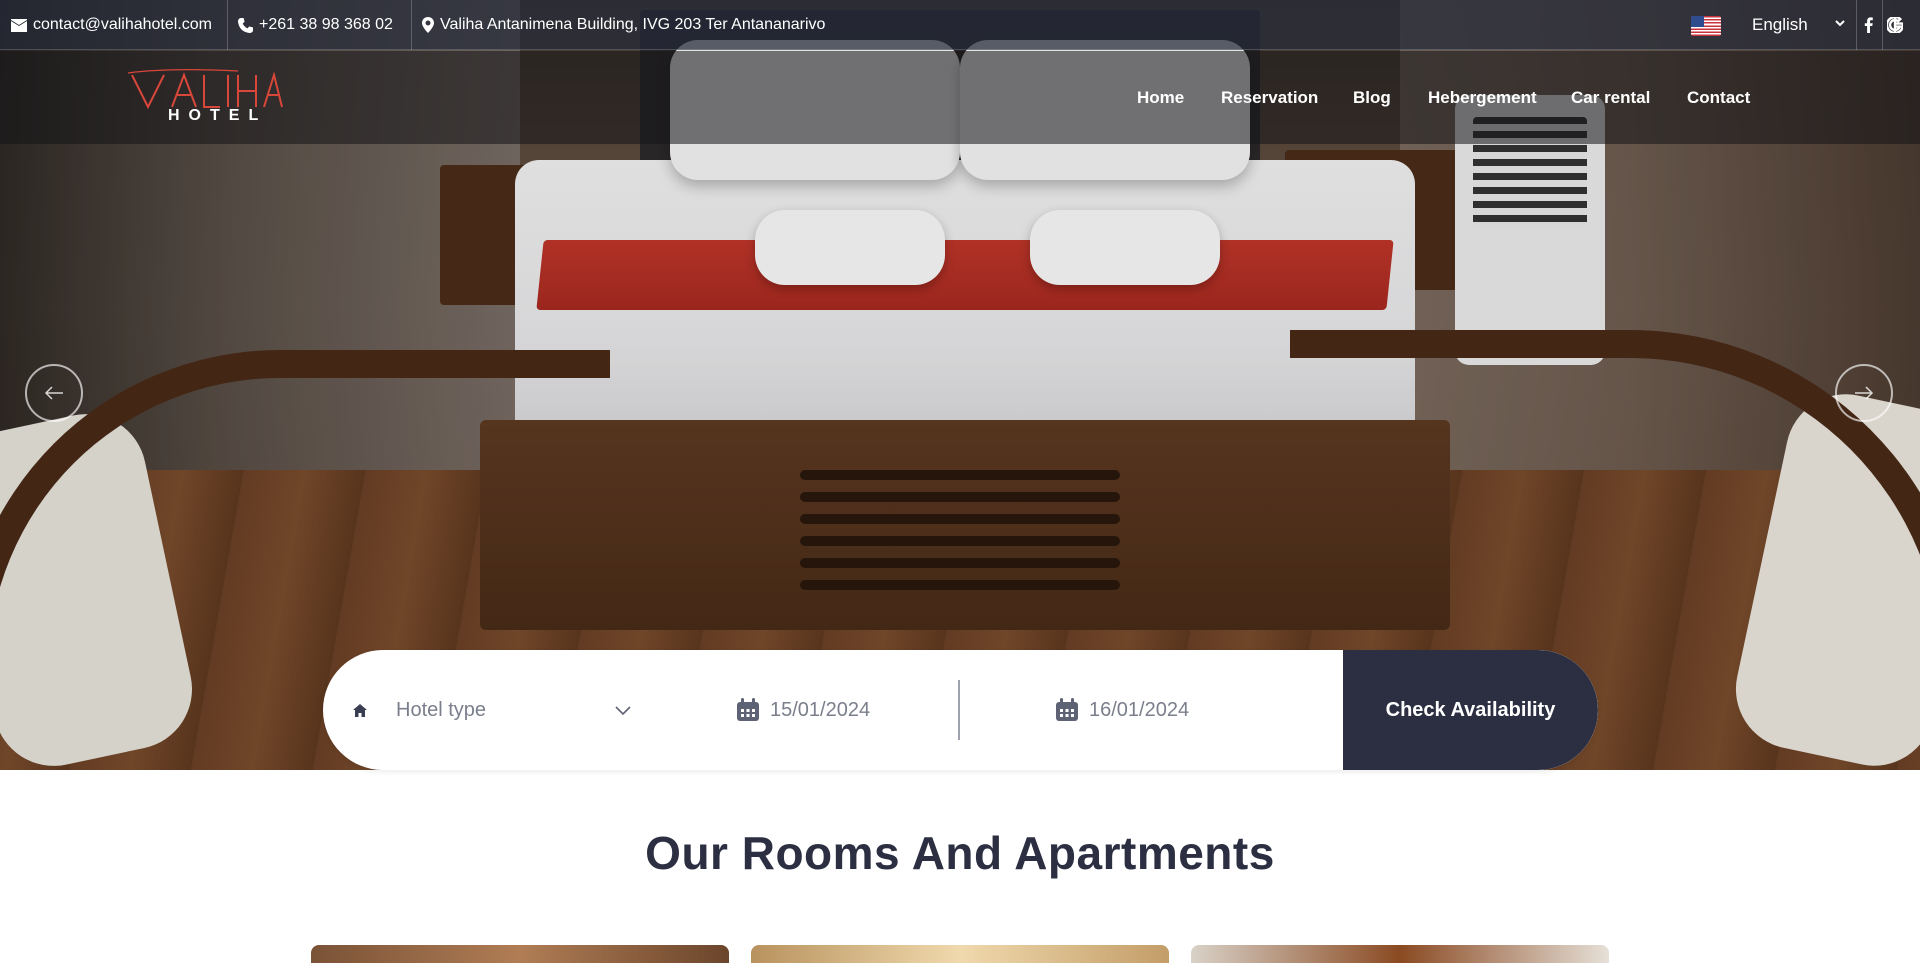 The height and width of the screenshot is (963, 1920). What do you see at coordinates (1470, 710) in the screenshot?
I see `check-availability-button: Check Availability` at bounding box center [1470, 710].